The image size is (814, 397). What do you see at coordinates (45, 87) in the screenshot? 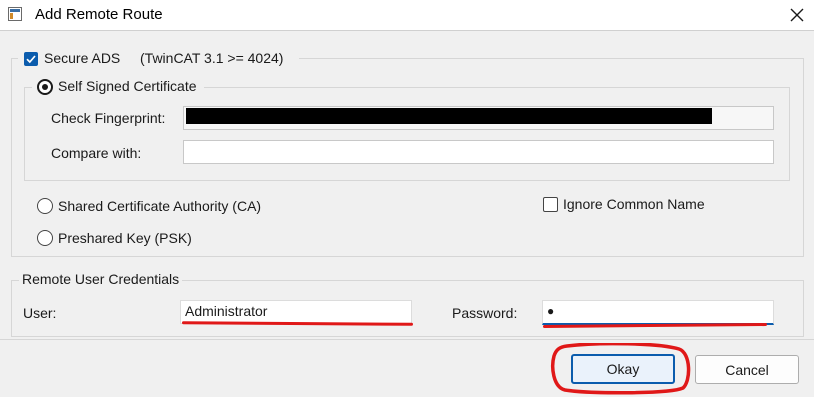
I see `self-signed-radio` at bounding box center [45, 87].